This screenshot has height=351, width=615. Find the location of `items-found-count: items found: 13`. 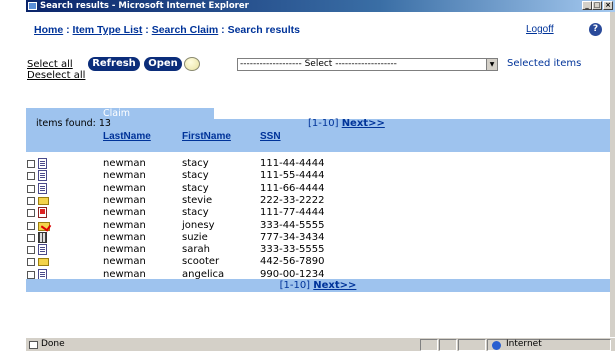

items-found-count: items found: 13 is located at coordinates (73, 123).